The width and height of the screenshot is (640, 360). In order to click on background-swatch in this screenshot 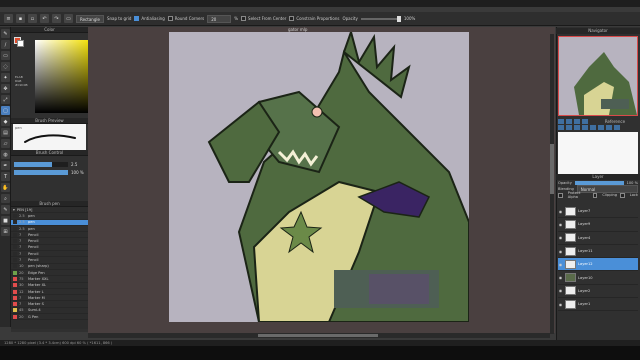, I will do `click(20, 43)`.